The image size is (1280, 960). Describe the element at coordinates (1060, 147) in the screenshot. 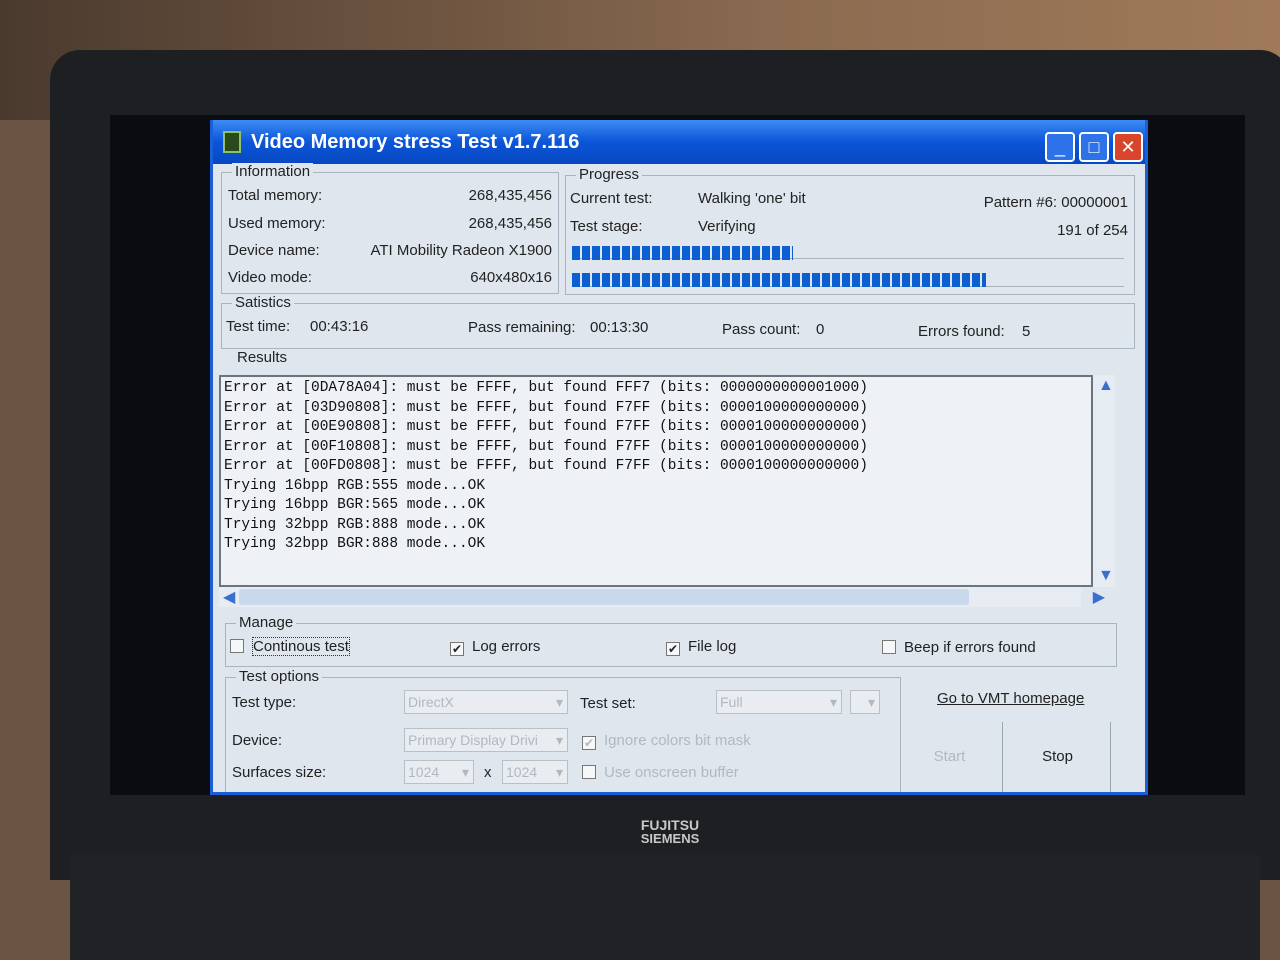

I see `minimize-button: _` at that location.